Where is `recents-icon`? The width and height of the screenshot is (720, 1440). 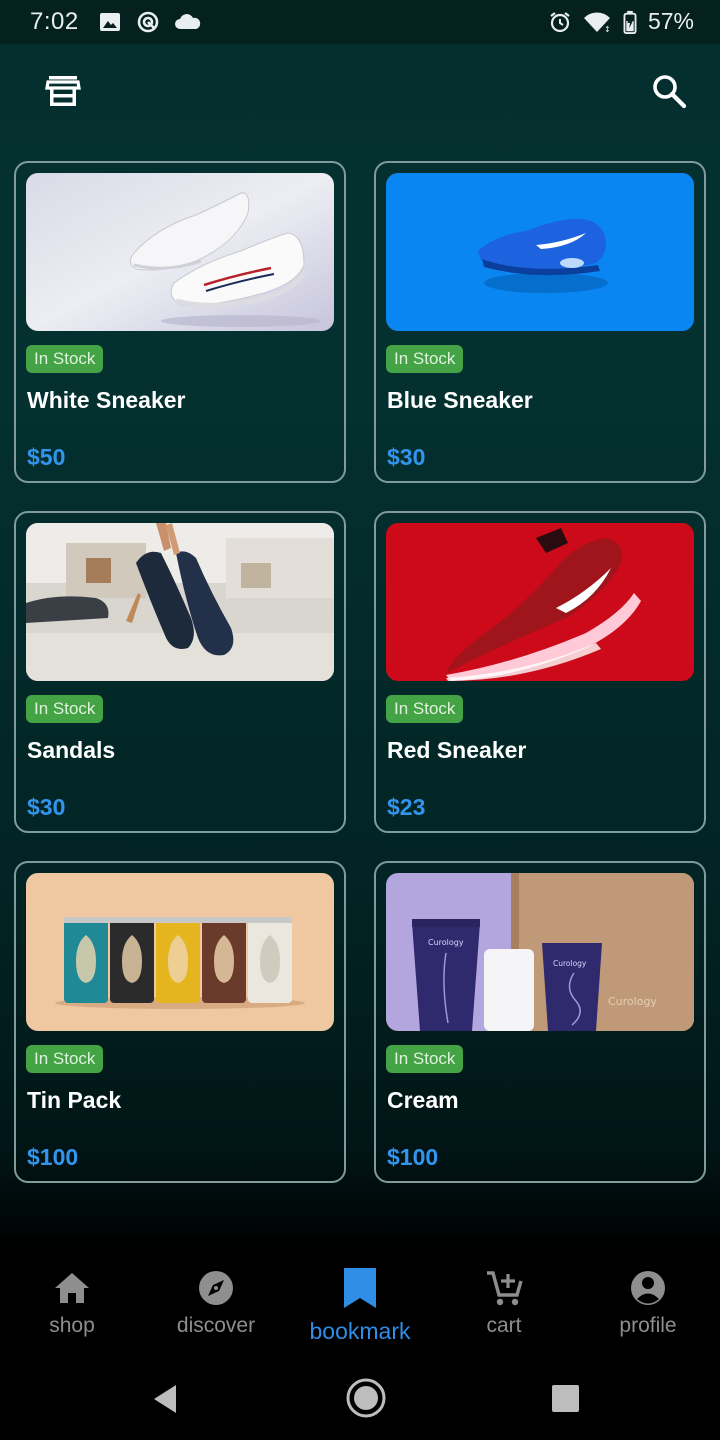 recents-icon is located at coordinates (565, 1398).